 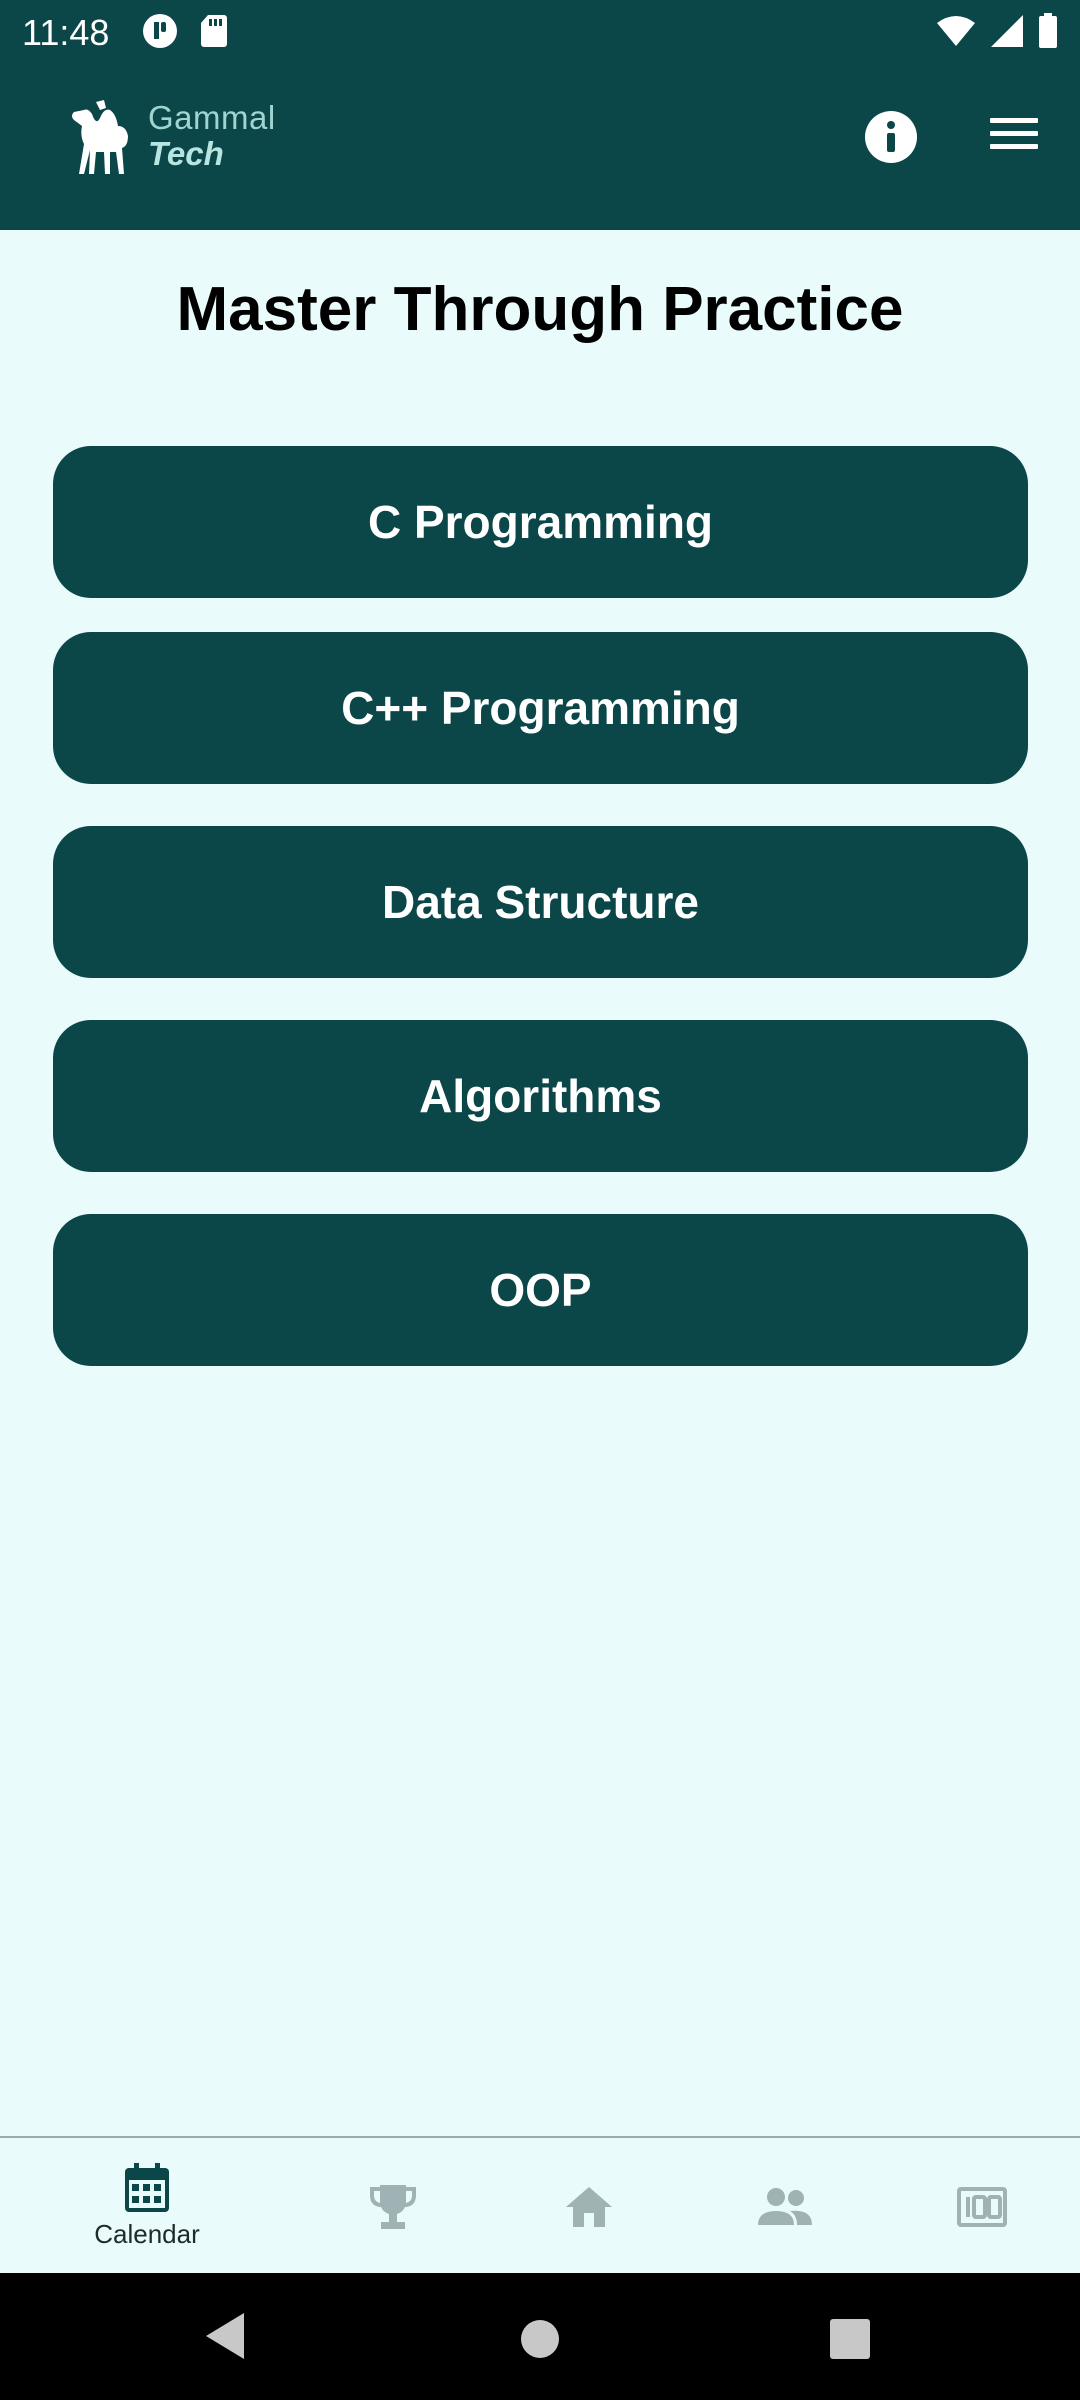 What do you see at coordinates (540, 31) in the screenshot?
I see `status-bar: 11:48` at bounding box center [540, 31].